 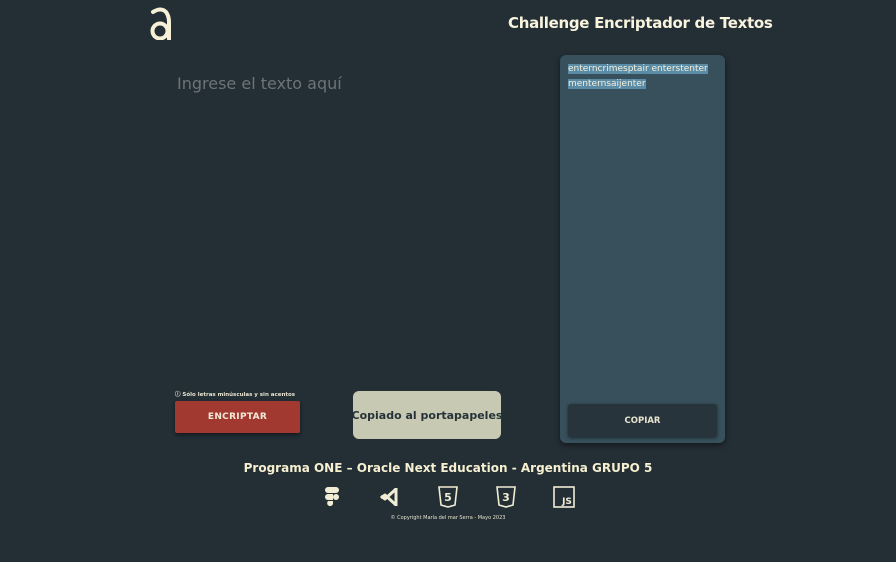 I want to click on svg-text: JS, so click(x=566, y=502).